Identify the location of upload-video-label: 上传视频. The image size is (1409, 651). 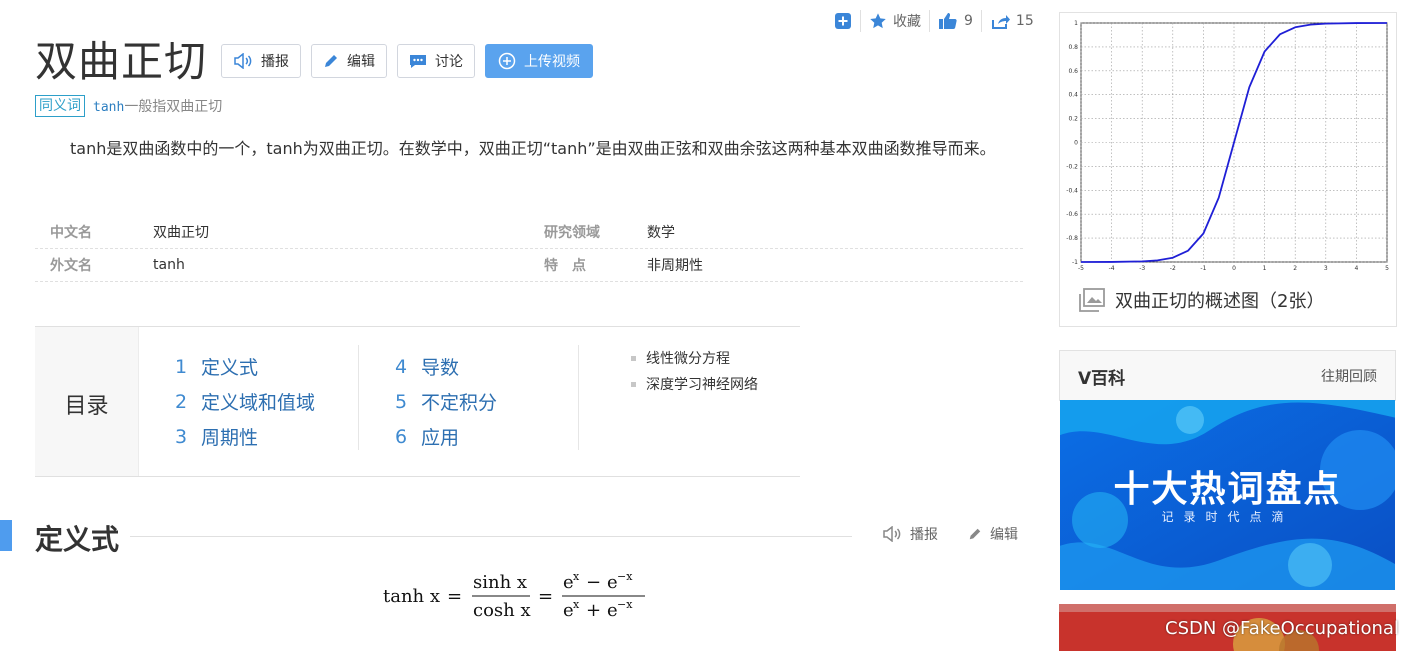
(552, 62).